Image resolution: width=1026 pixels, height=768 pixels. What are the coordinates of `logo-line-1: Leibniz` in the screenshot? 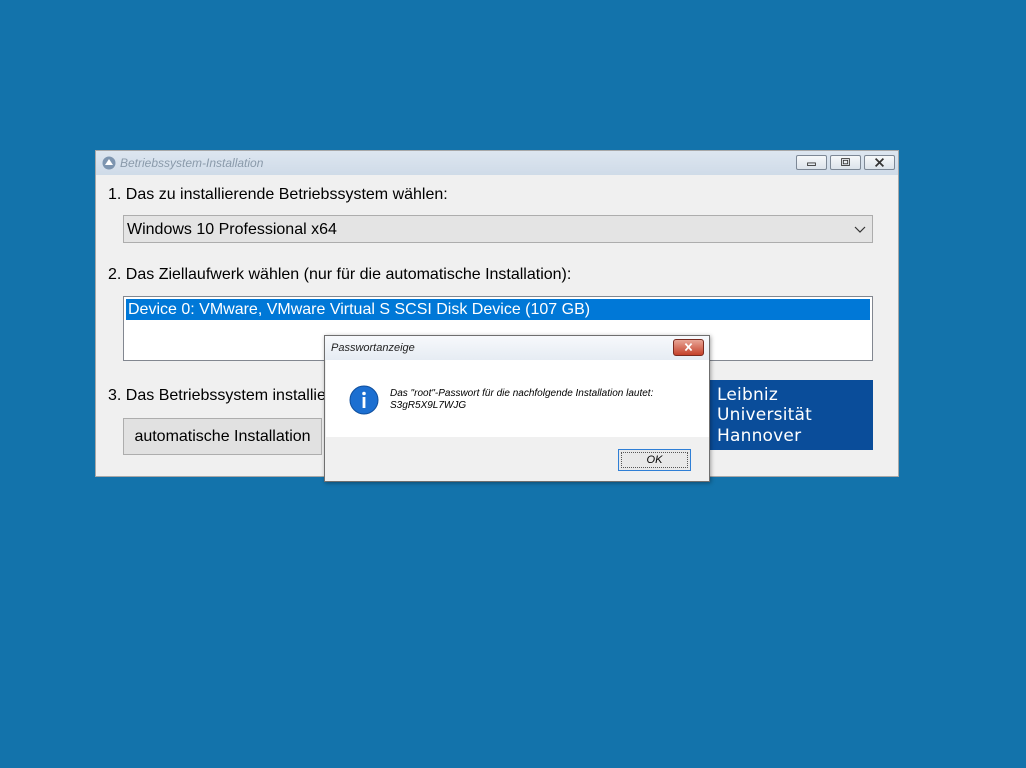 It's located at (747, 395).